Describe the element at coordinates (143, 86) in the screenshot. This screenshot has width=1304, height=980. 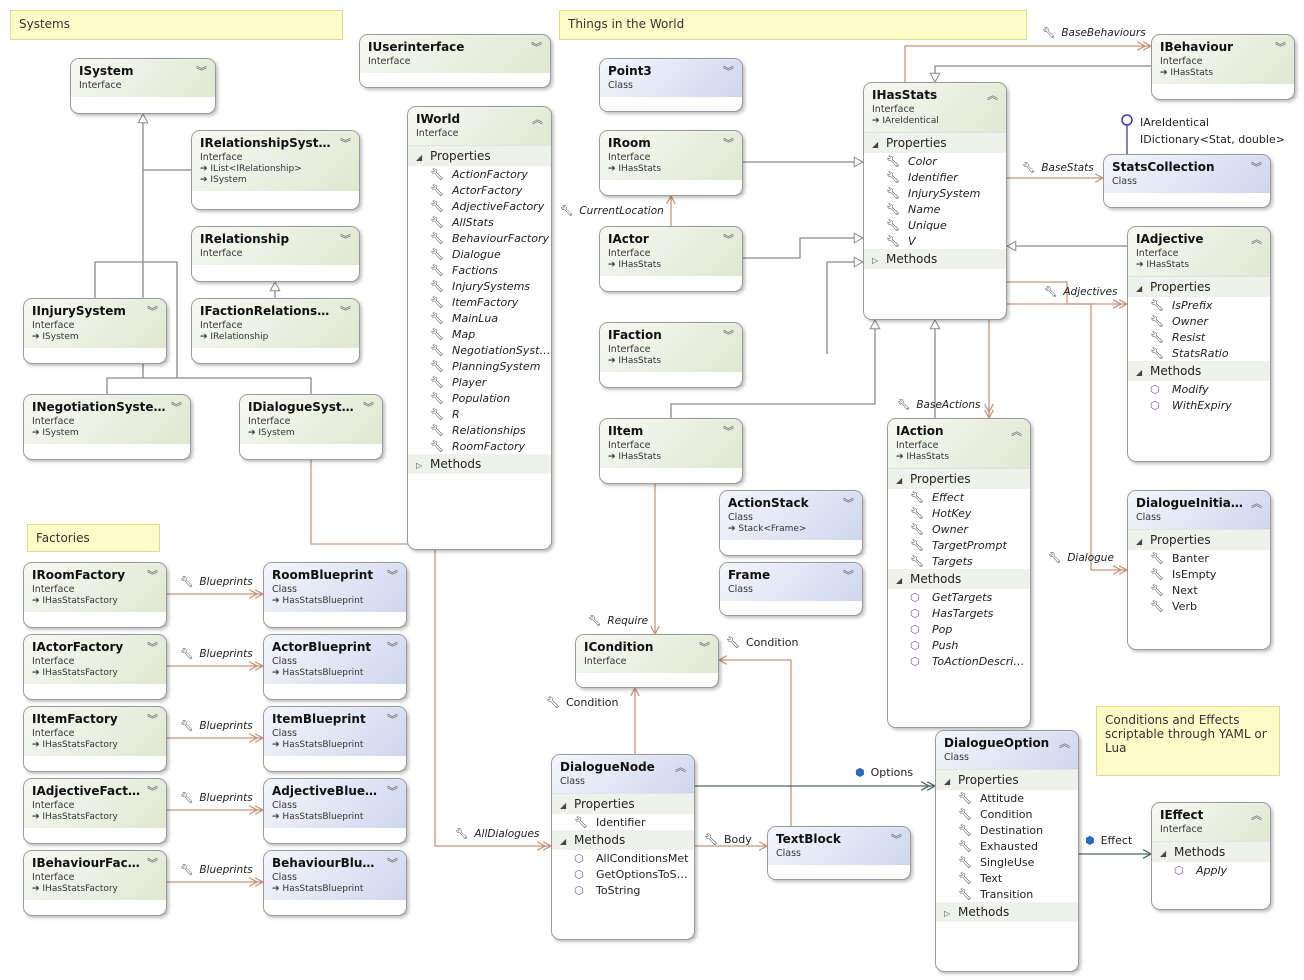
I see `class-box-isystem: ISystem Interface ︾` at that location.